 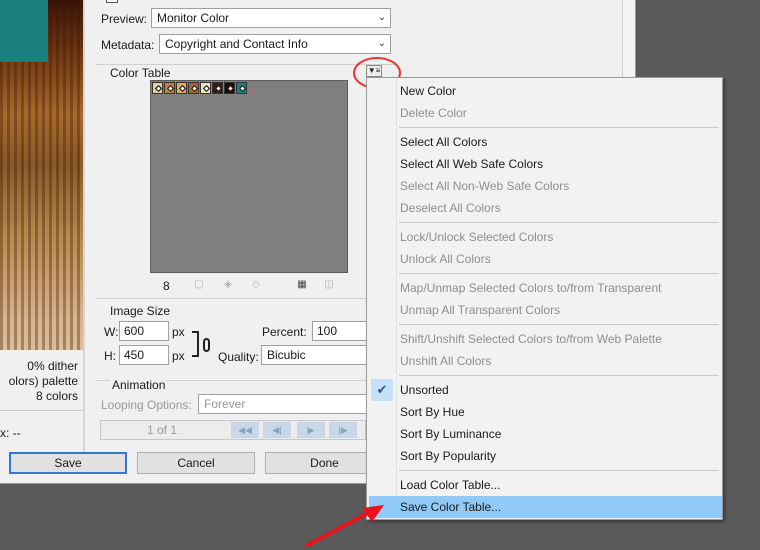 What do you see at coordinates (451, 434) in the screenshot?
I see `menu-item-label: Sort By Luminance` at bounding box center [451, 434].